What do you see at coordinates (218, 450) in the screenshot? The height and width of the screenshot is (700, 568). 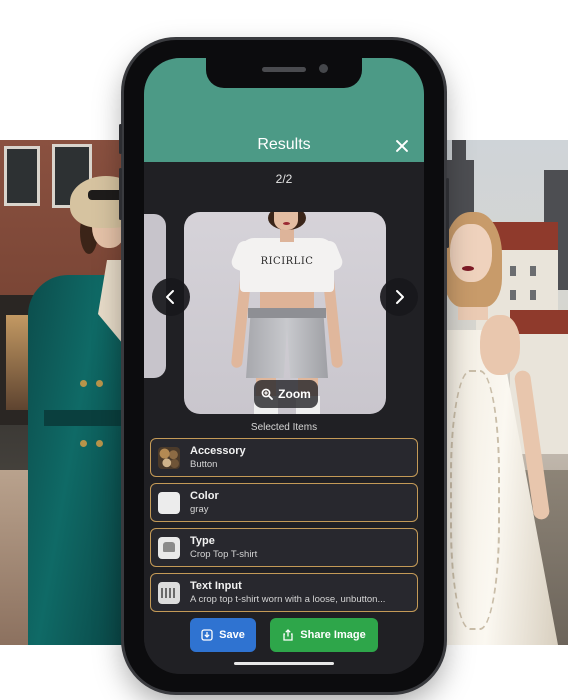 I see `item-title: Accessory` at bounding box center [218, 450].